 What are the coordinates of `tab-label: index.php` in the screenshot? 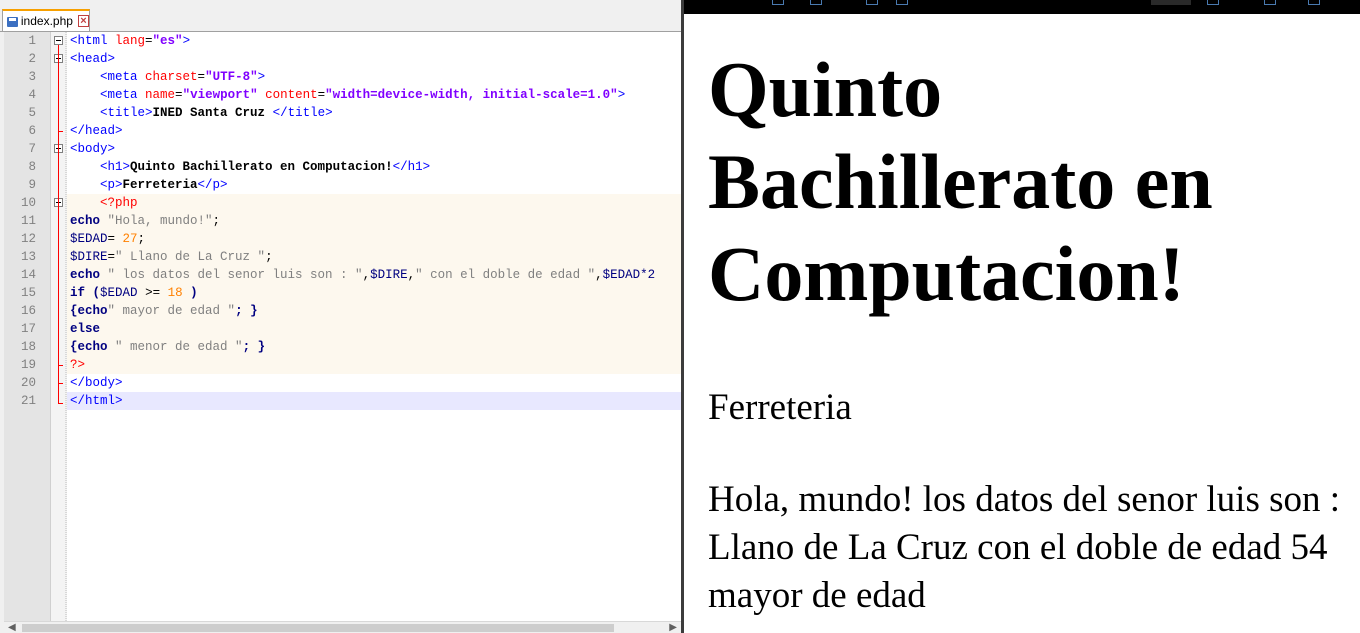 It's located at (46, 21).